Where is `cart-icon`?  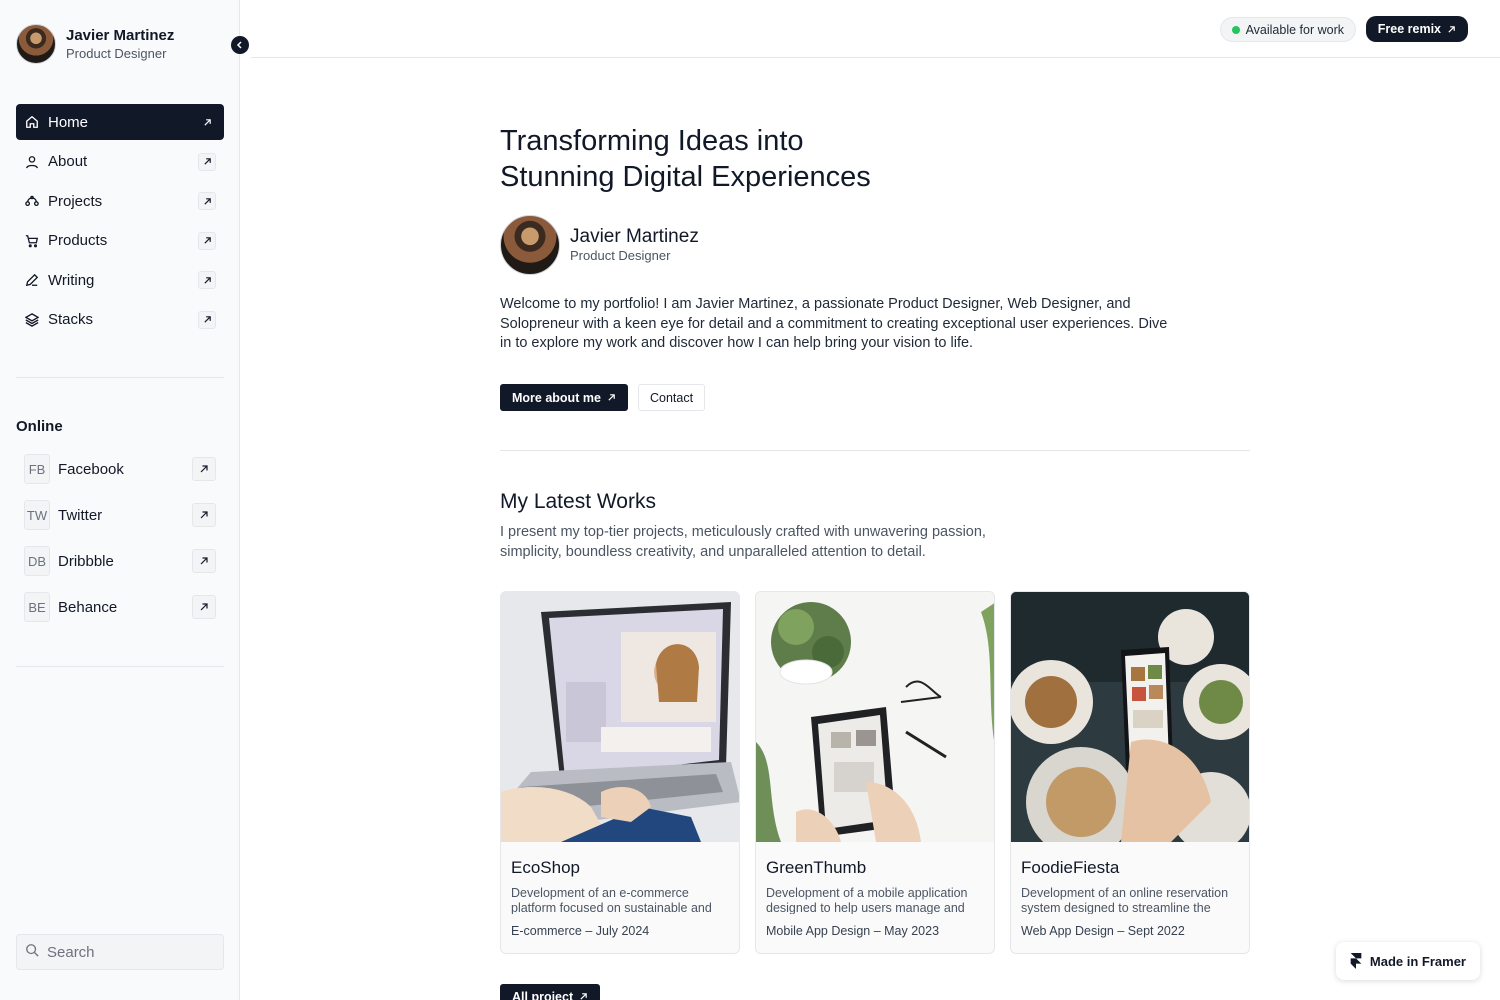 cart-icon is located at coordinates (32, 241).